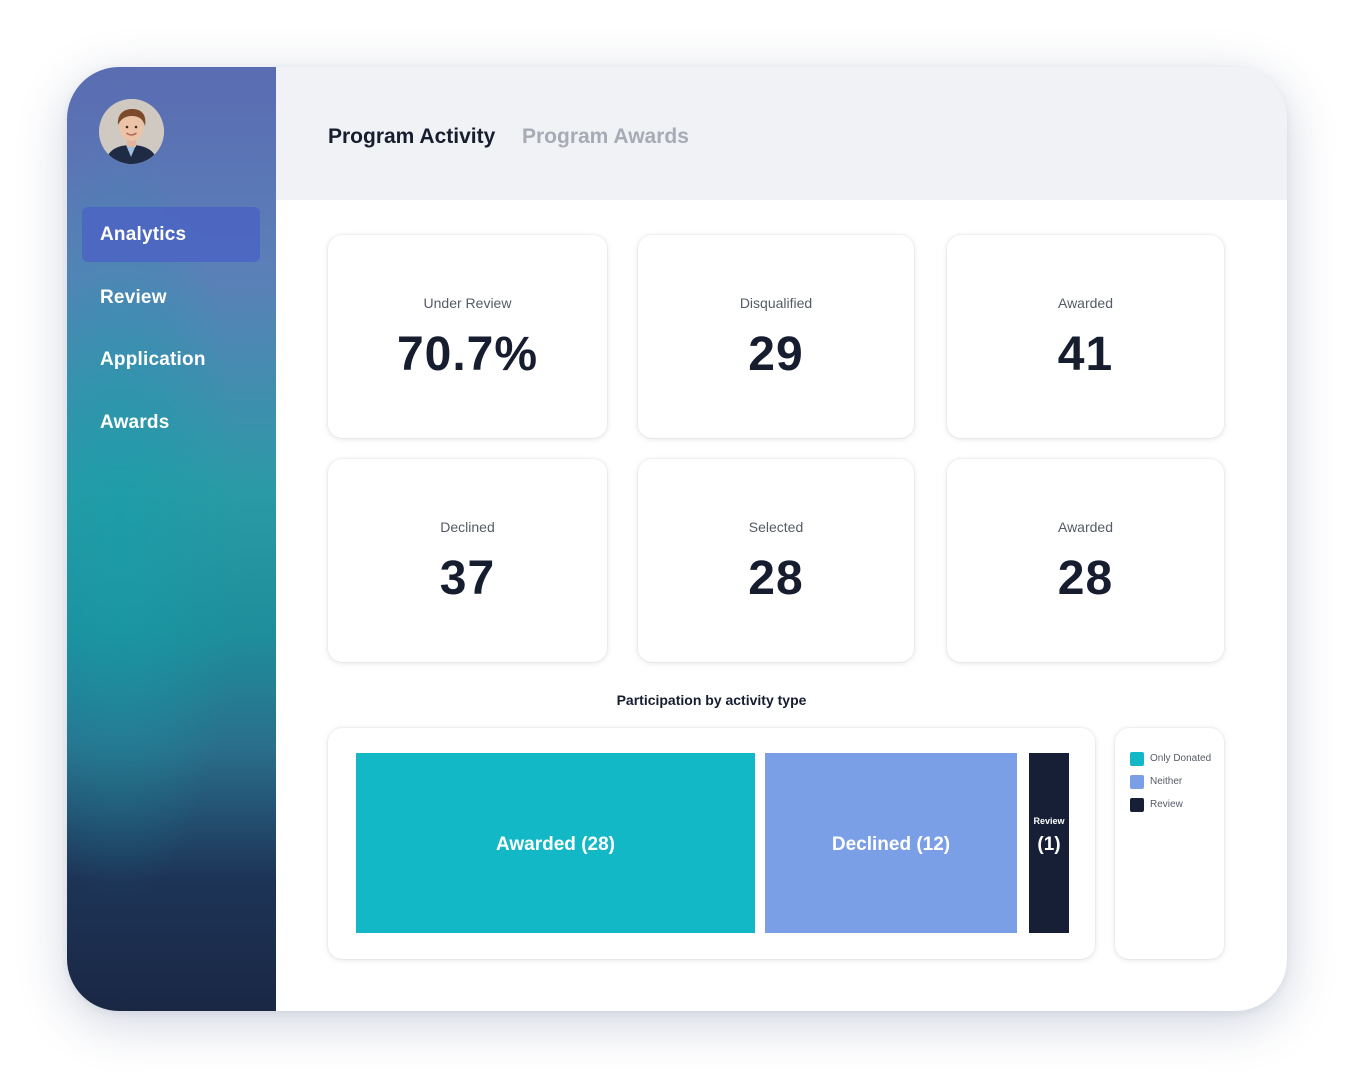  I want to click on stat-card-awarded-2: Awarded 28, so click(1085, 560).